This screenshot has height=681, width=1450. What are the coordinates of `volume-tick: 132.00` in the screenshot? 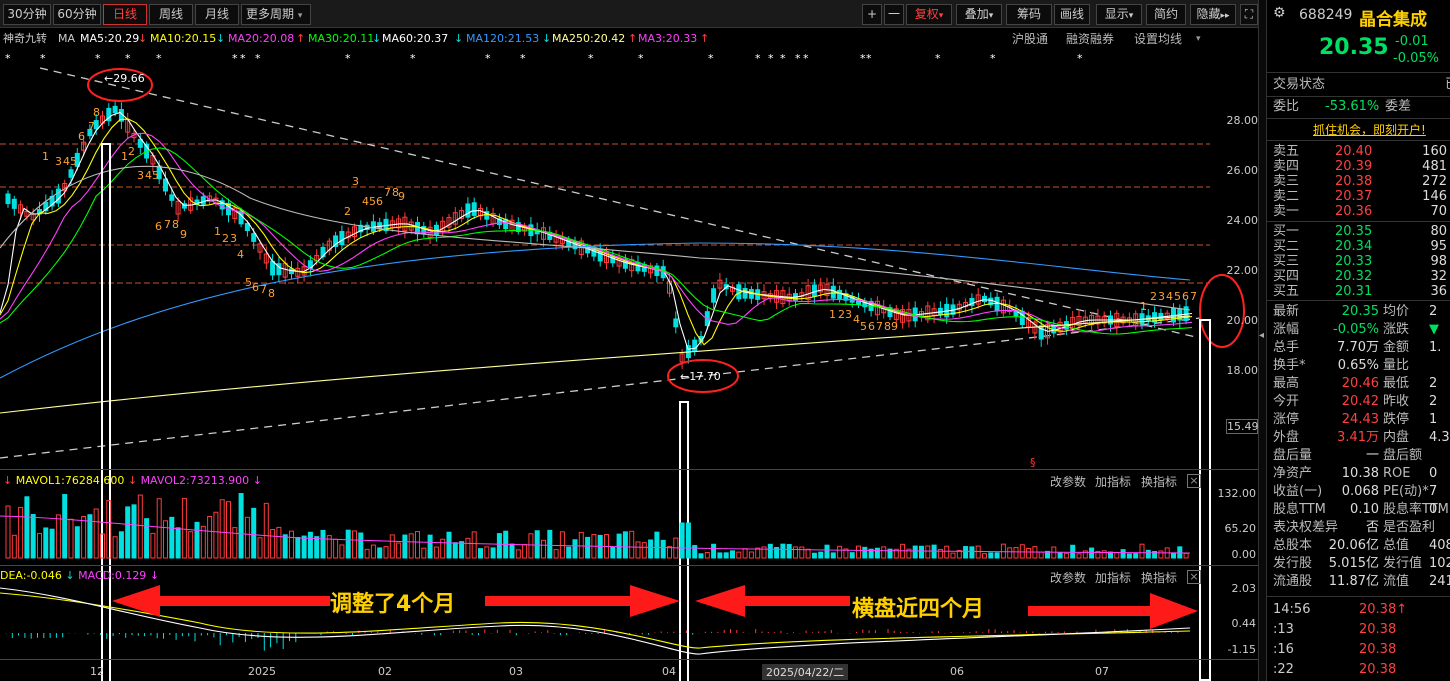 It's located at (1237, 493).